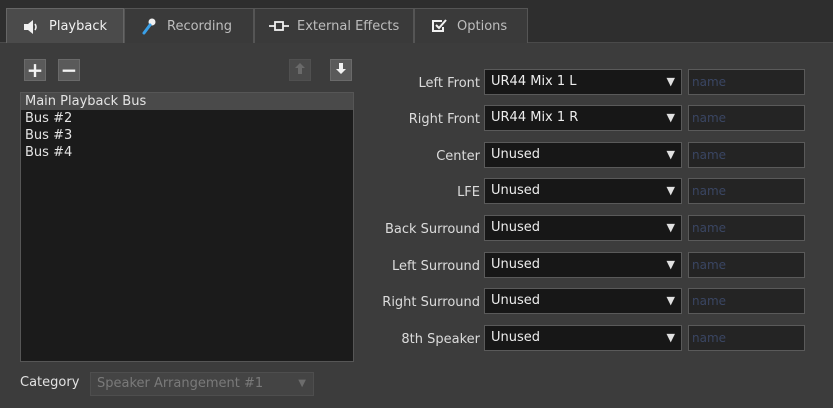 The image size is (833, 408). Describe the element at coordinates (746, 338) in the screenshot. I see `channel-name-field-8th-speaker` at that location.